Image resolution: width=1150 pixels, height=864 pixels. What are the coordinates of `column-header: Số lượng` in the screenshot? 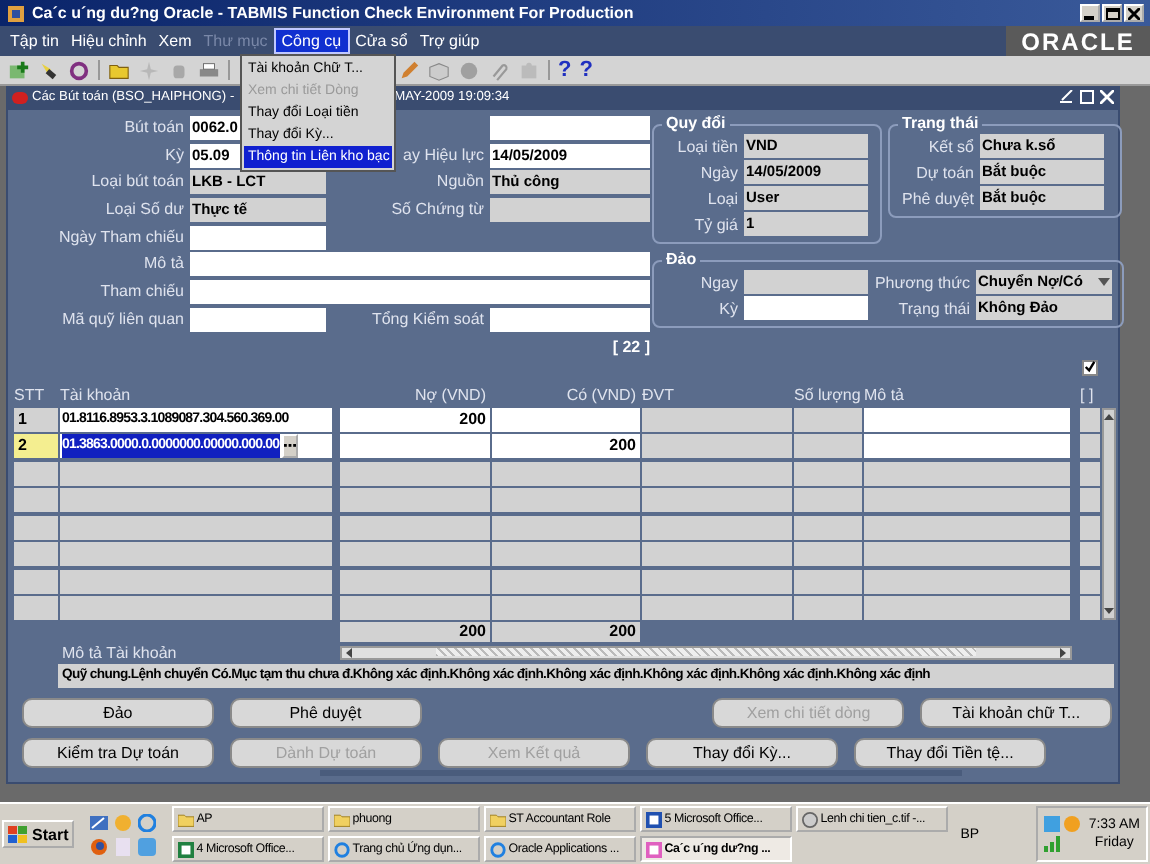 It's located at (828, 394).